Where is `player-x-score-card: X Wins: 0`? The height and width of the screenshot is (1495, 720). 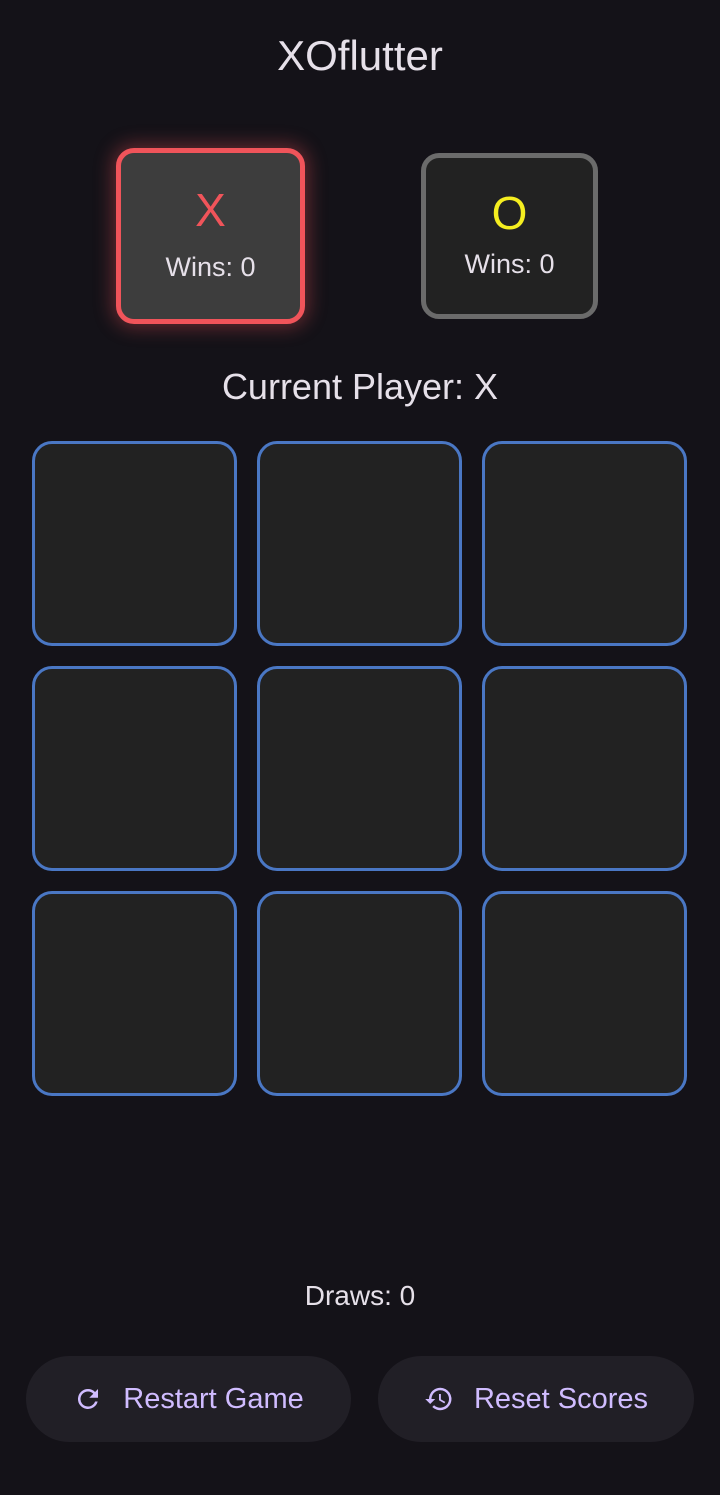
player-x-score-card: X Wins: 0 is located at coordinates (210, 236).